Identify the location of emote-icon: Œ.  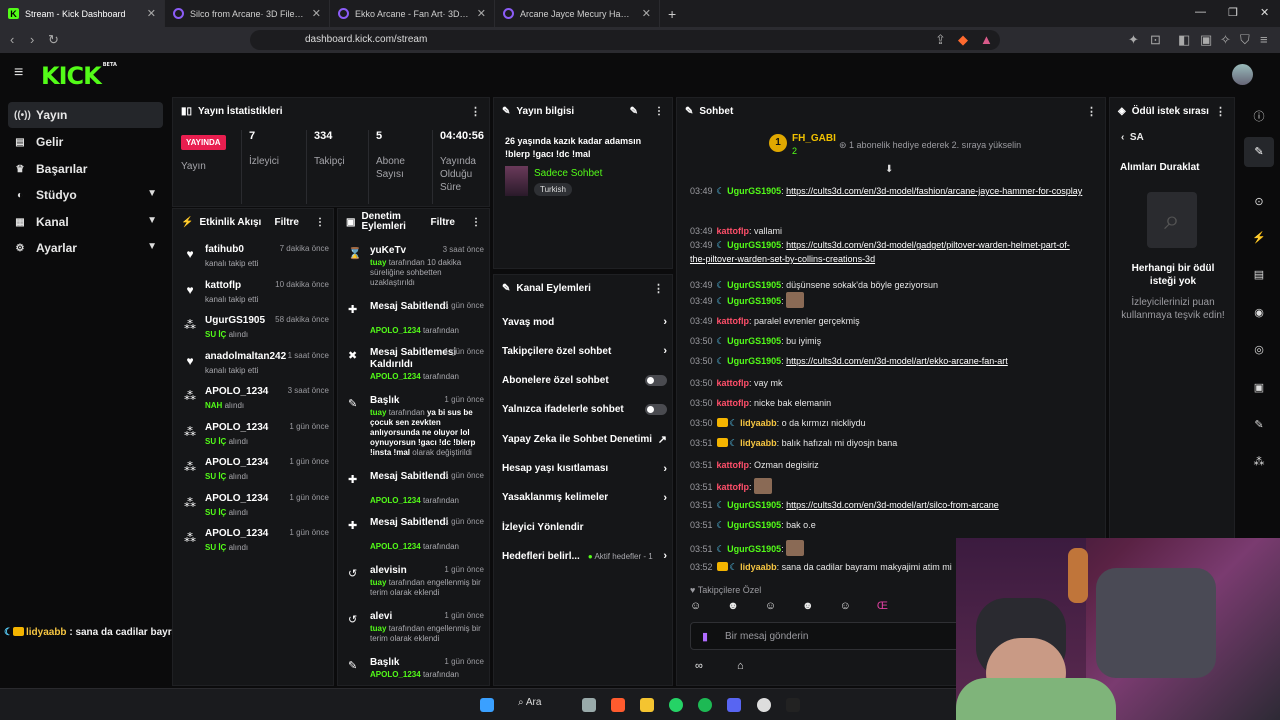
(882, 609).